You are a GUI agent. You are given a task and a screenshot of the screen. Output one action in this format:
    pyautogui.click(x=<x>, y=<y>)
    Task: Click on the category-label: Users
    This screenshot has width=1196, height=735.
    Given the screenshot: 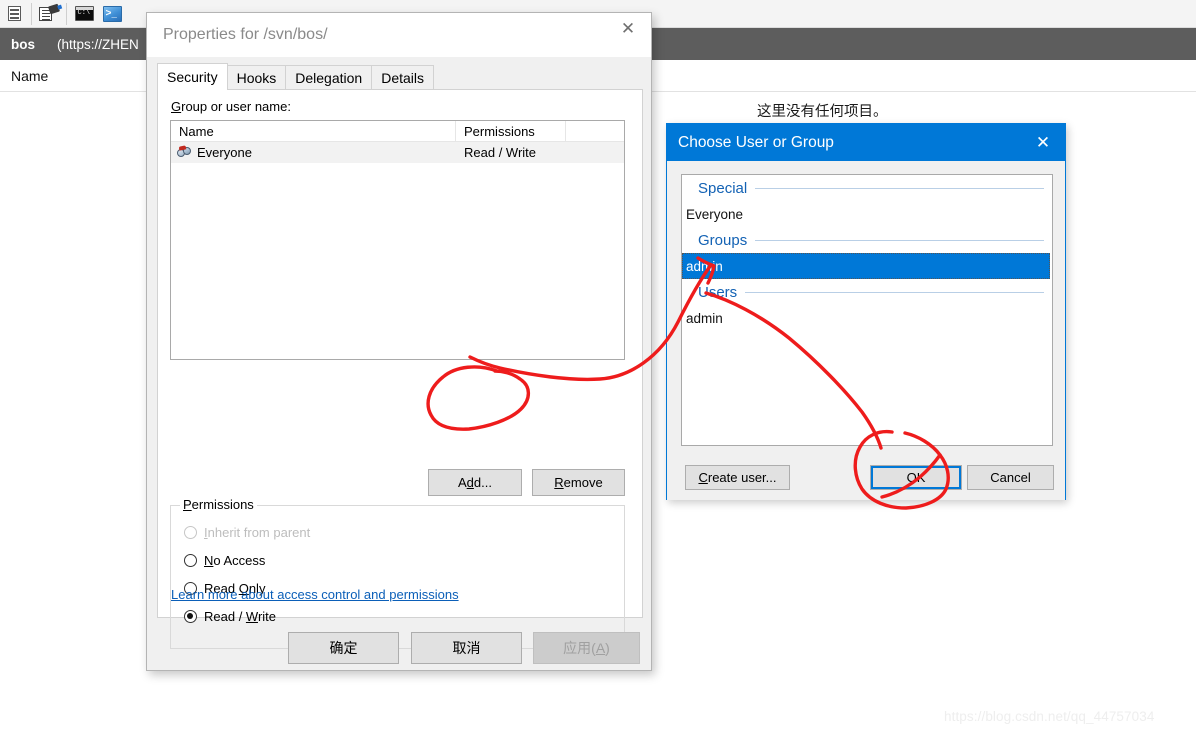 What is the action you would take?
    pyautogui.click(x=718, y=292)
    